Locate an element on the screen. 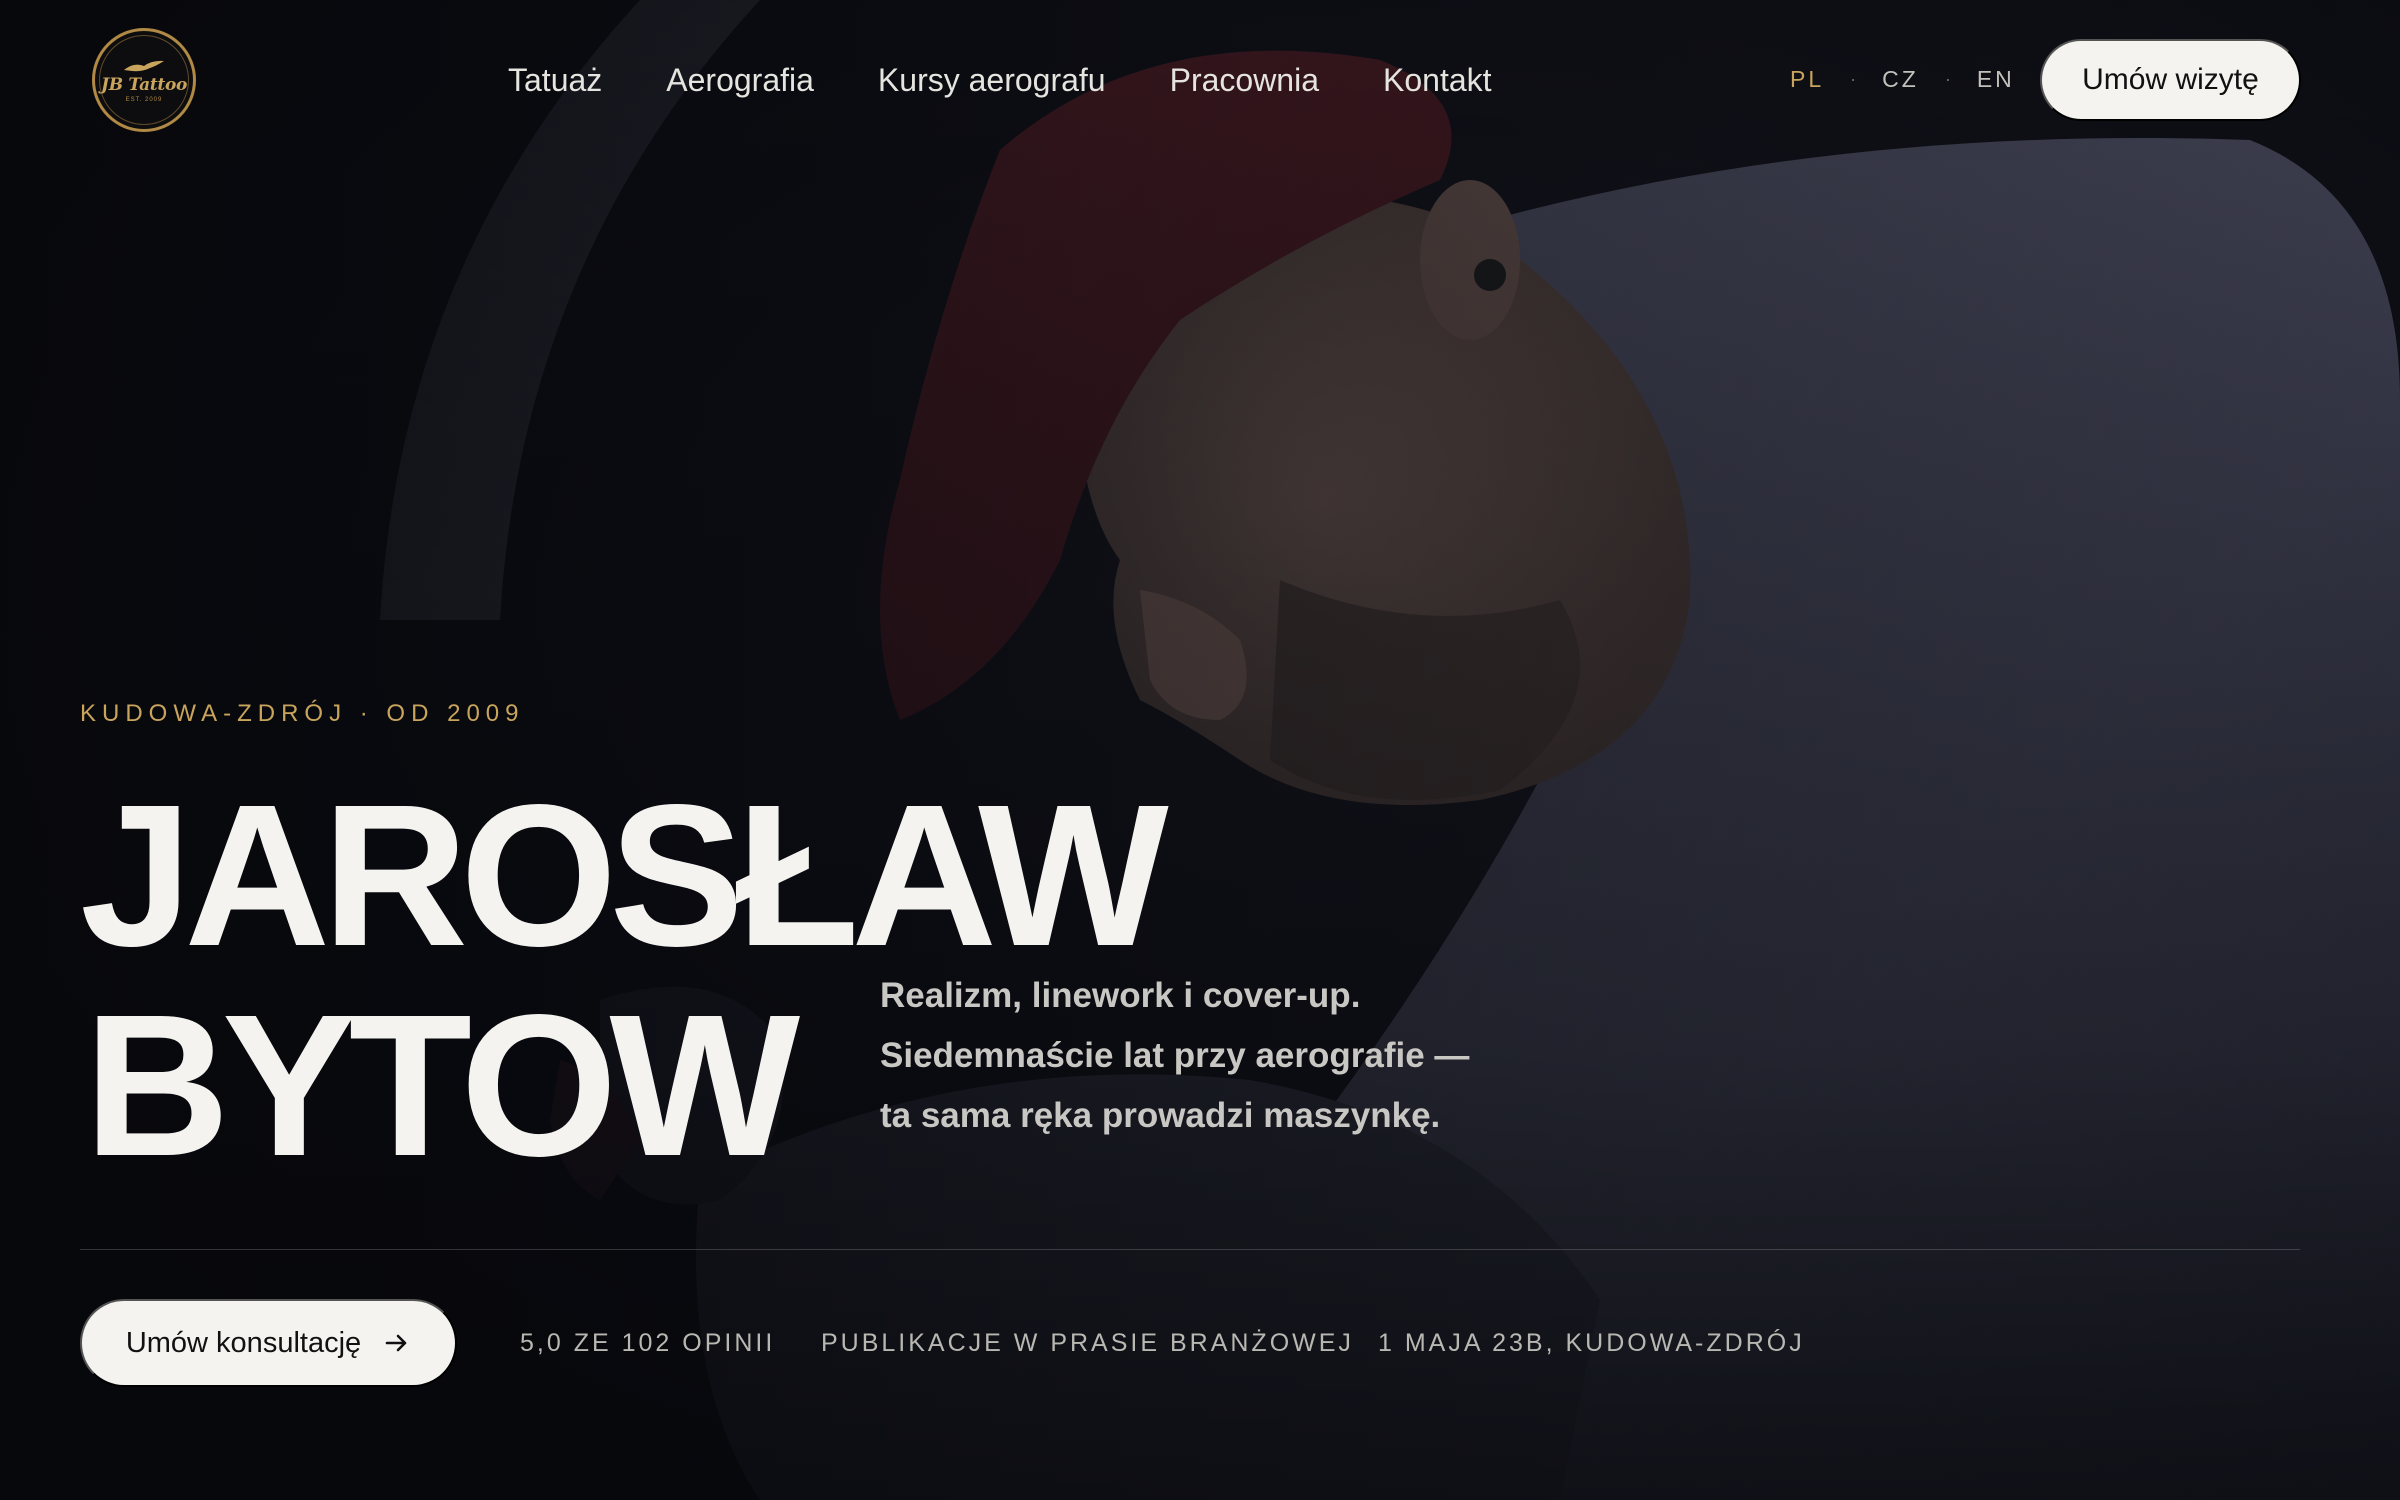 The image size is (2400, 1500). language-switcher: PL · CZ · EN is located at coordinates (1902, 79).